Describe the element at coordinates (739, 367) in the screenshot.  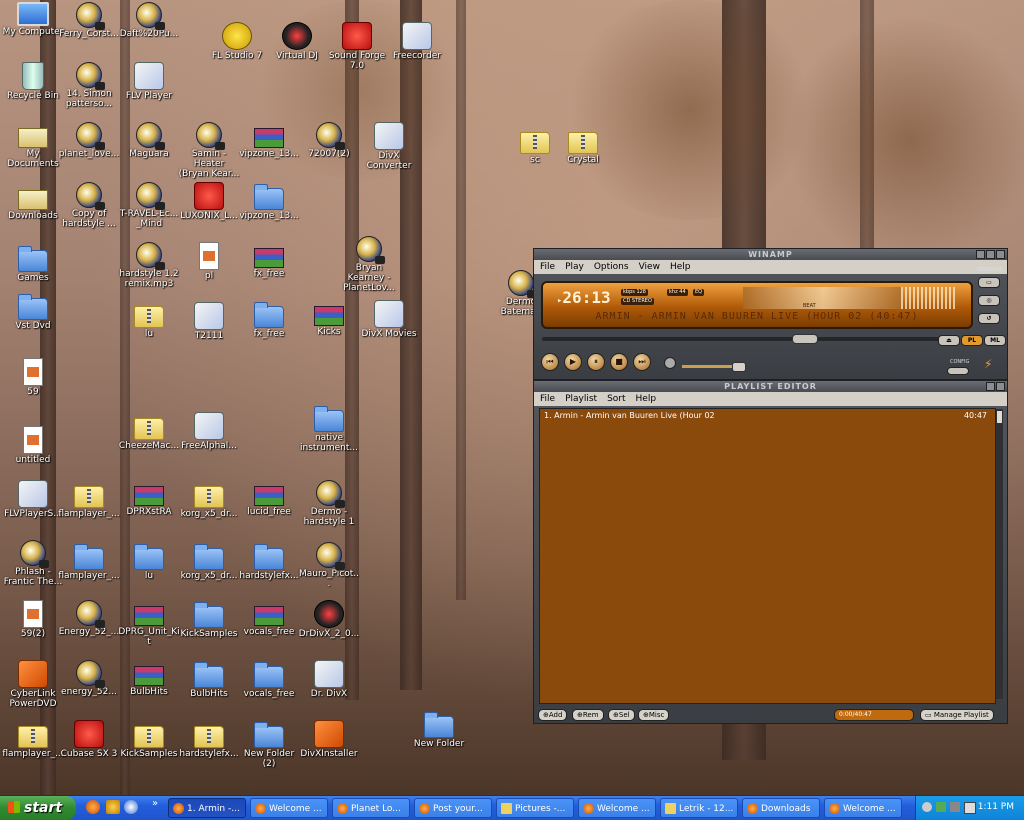
I see `volume-thumb` at that location.